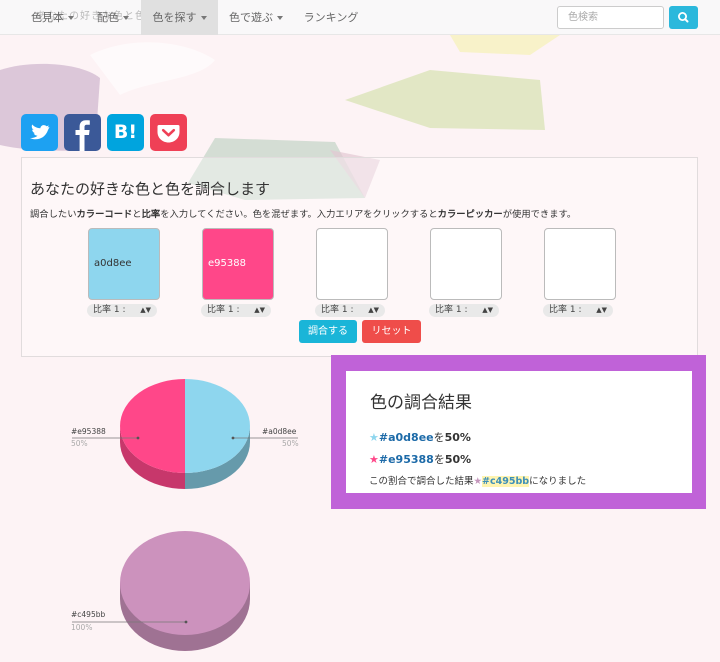 The width and height of the screenshot is (720, 662). Describe the element at coordinates (251, 17) in the screenshot. I see `nav-item-label: 色で遊ぶ` at that location.